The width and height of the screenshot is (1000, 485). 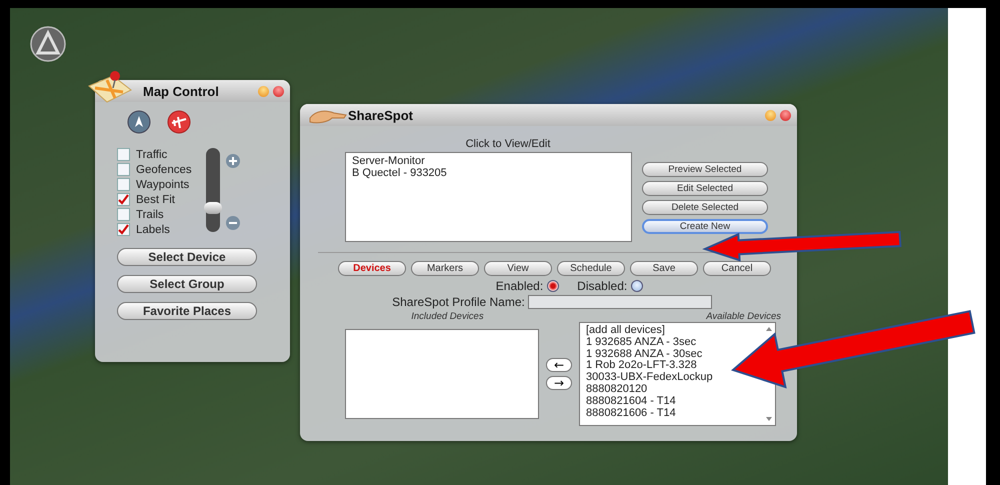 What do you see at coordinates (48, 44) in the screenshot?
I see `navigation-icon` at bounding box center [48, 44].